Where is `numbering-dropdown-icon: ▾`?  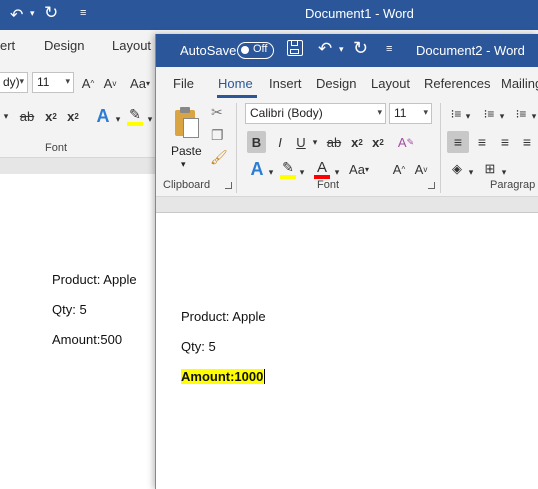 numbering-dropdown-icon: ▾ is located at coordinates (502, 116).